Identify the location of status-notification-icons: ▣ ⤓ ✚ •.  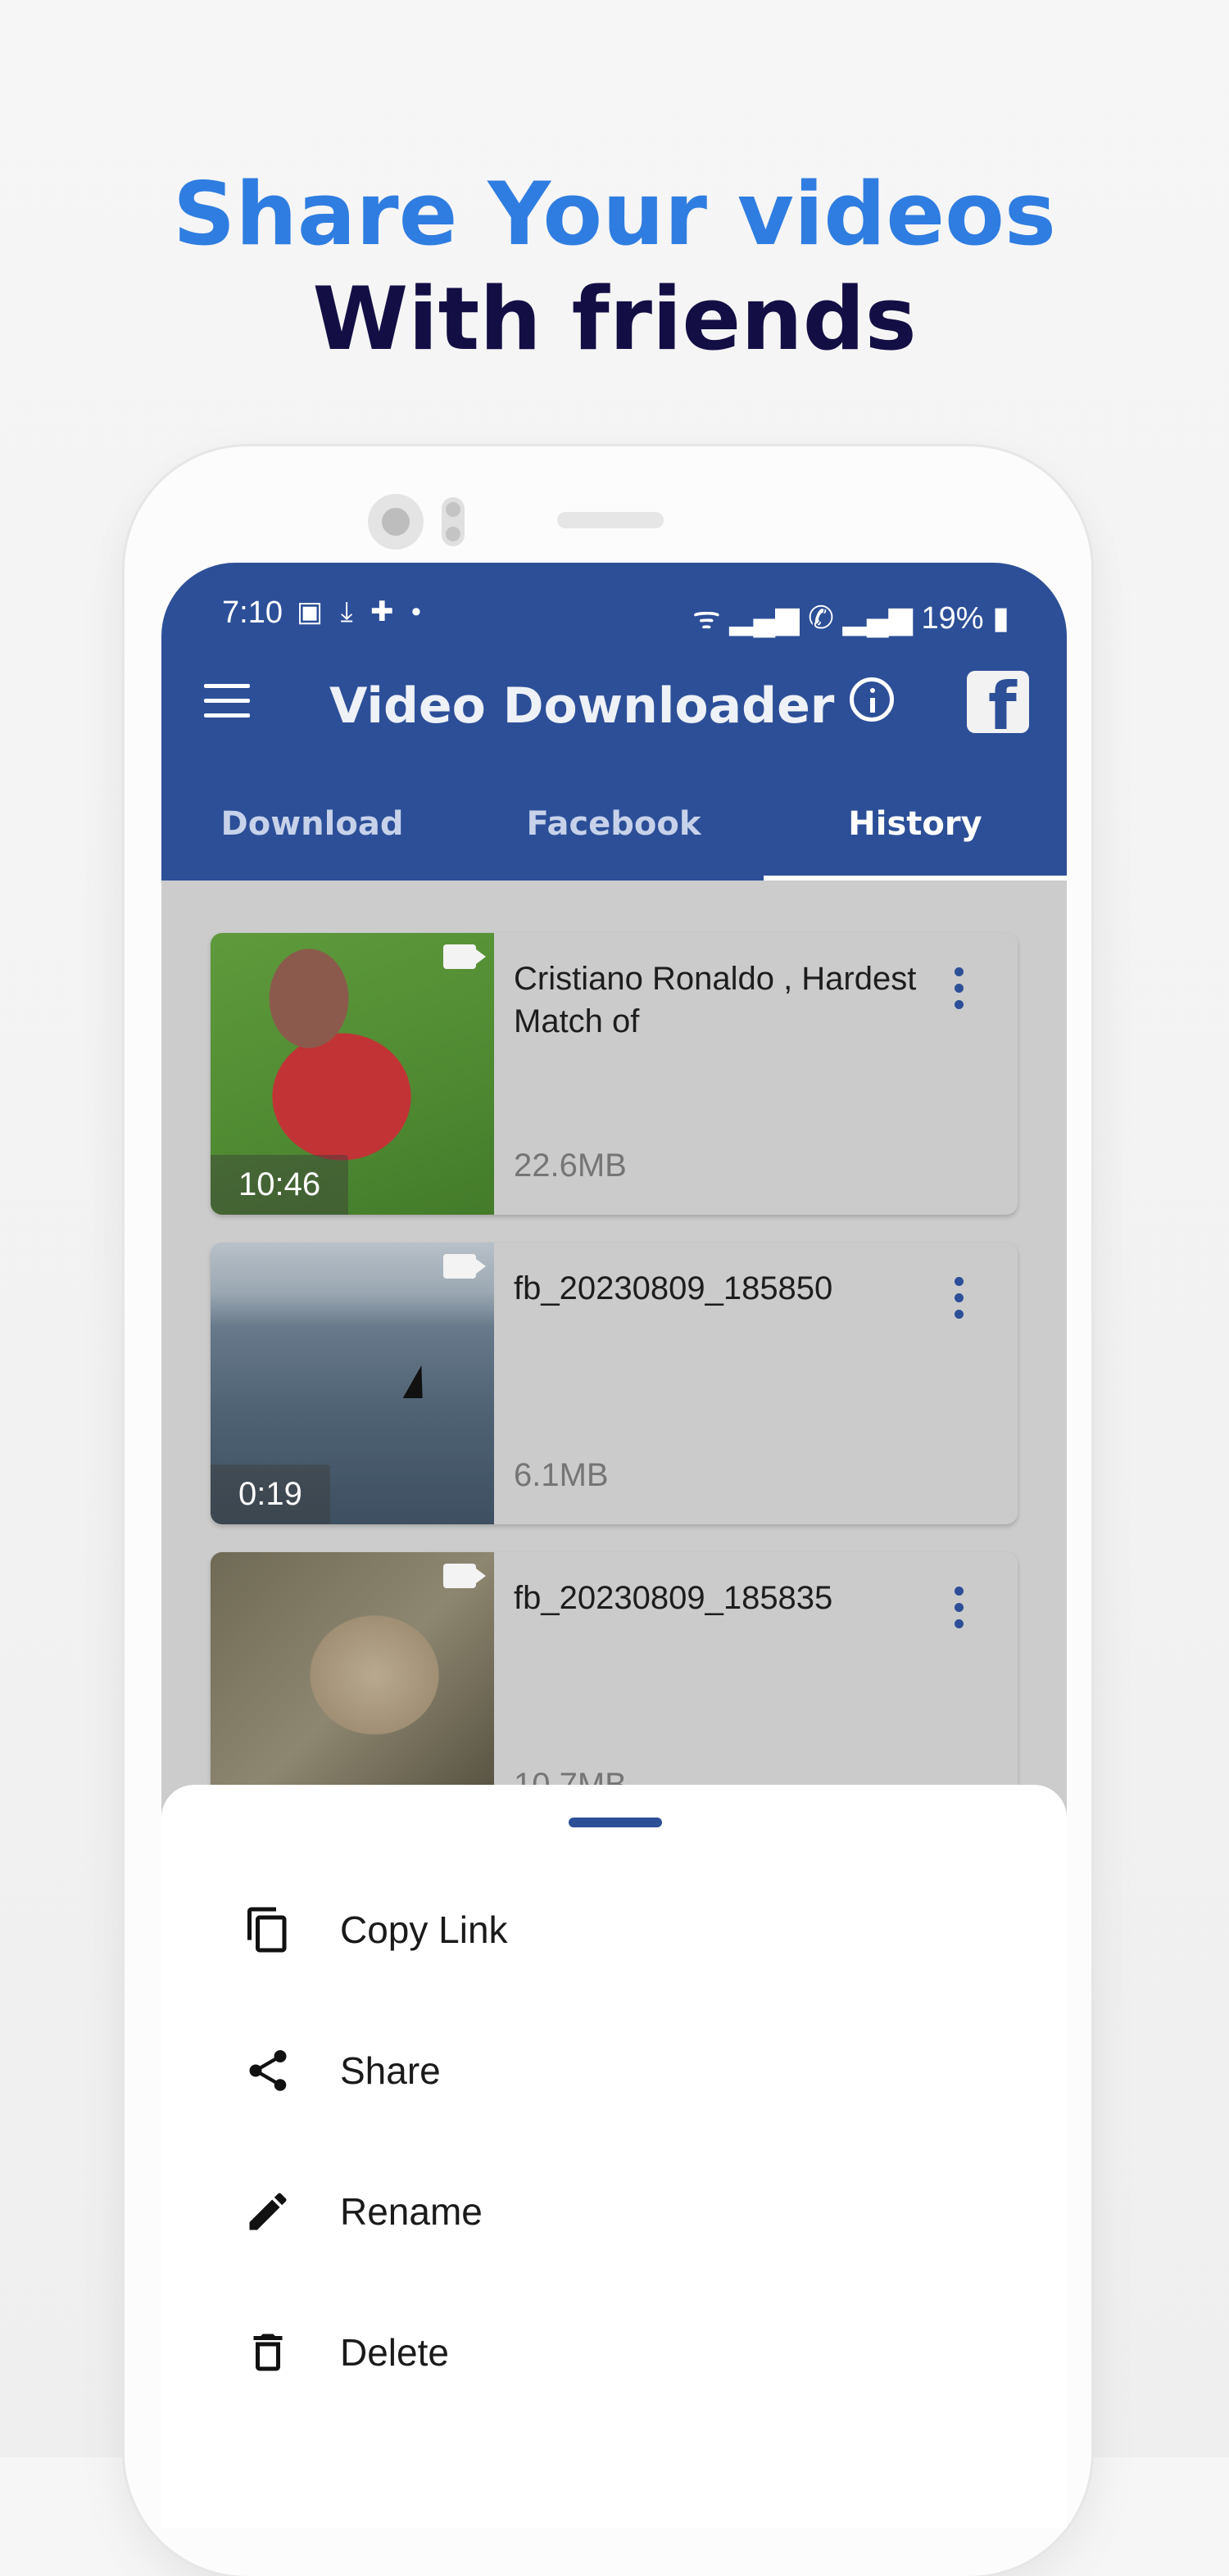
(361, 611).